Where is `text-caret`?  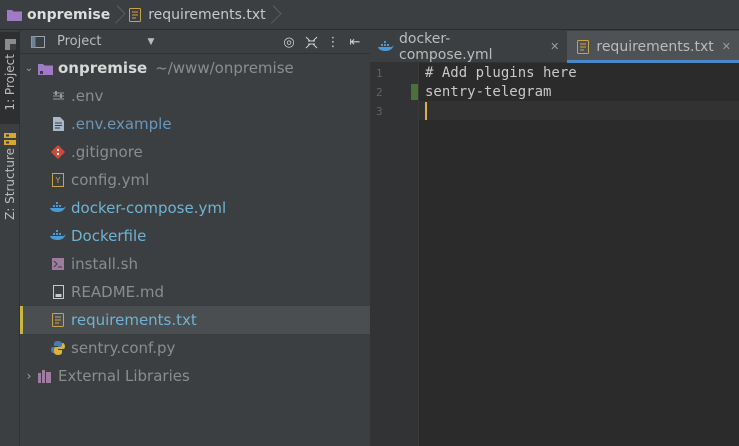
text-caret is located at coordinates (426, 111).